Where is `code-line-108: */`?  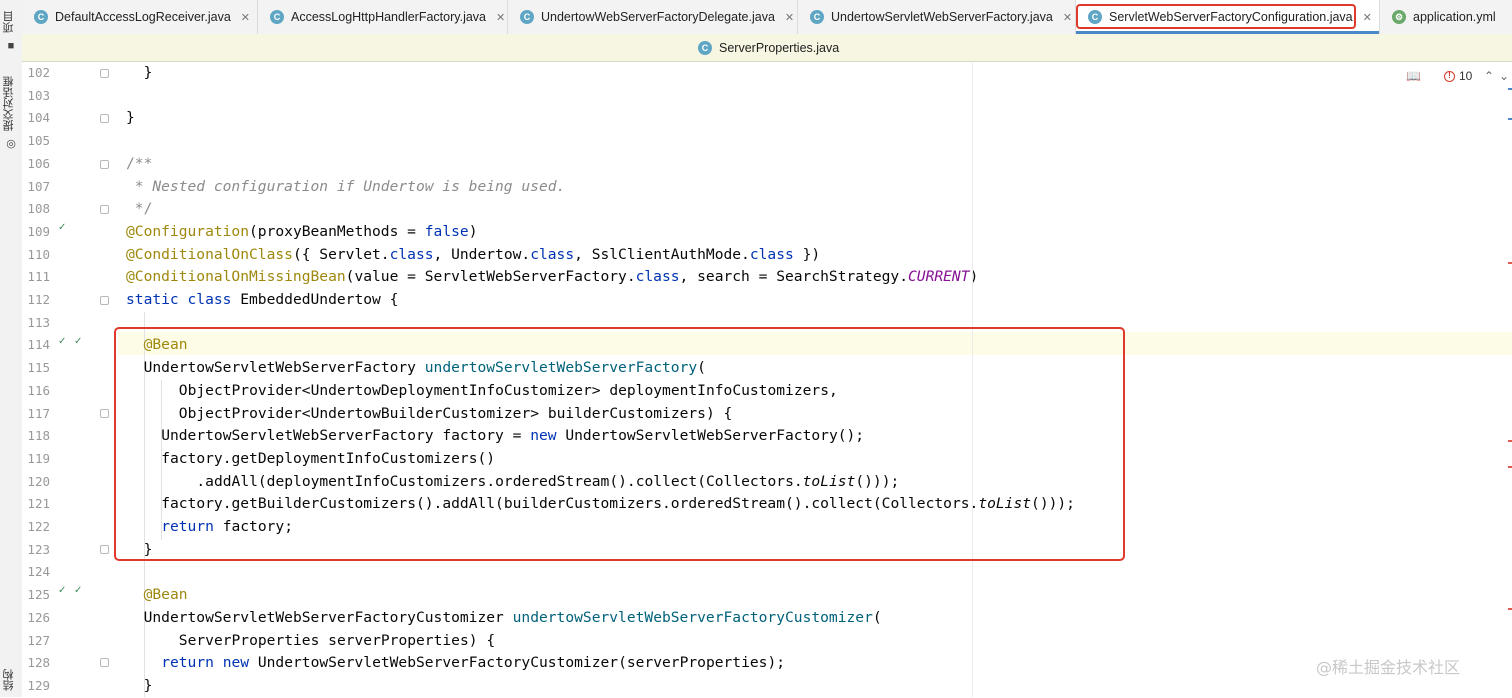
code-line-108: */ is located at coordinates (139, 209).